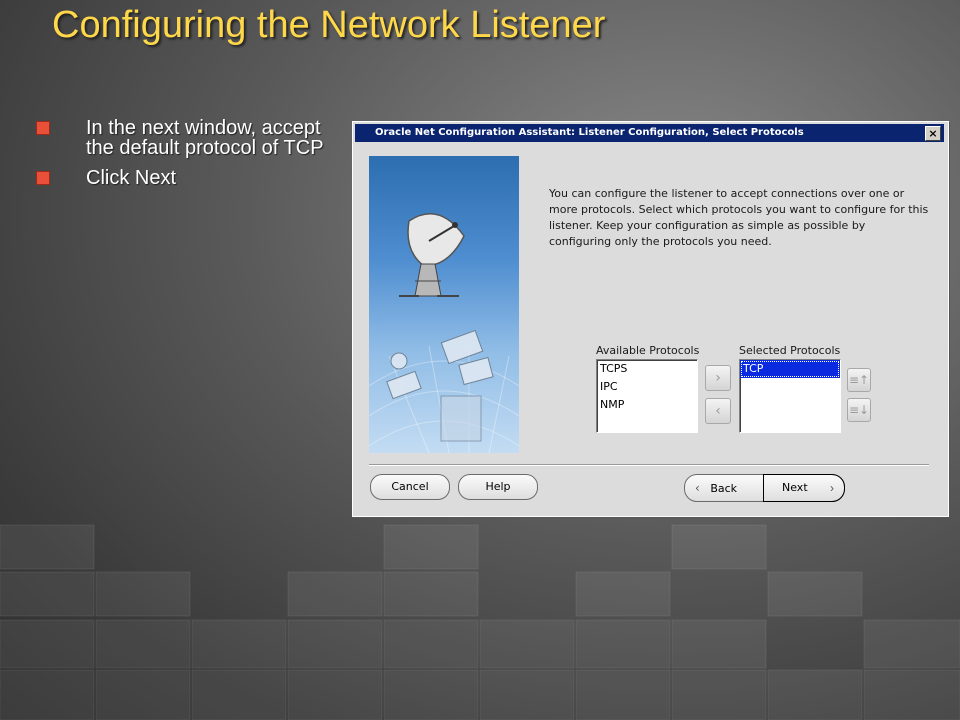 The height and width of the screenshot is (720, 960). I want to click on list-item: NMP, so click(647, 405).